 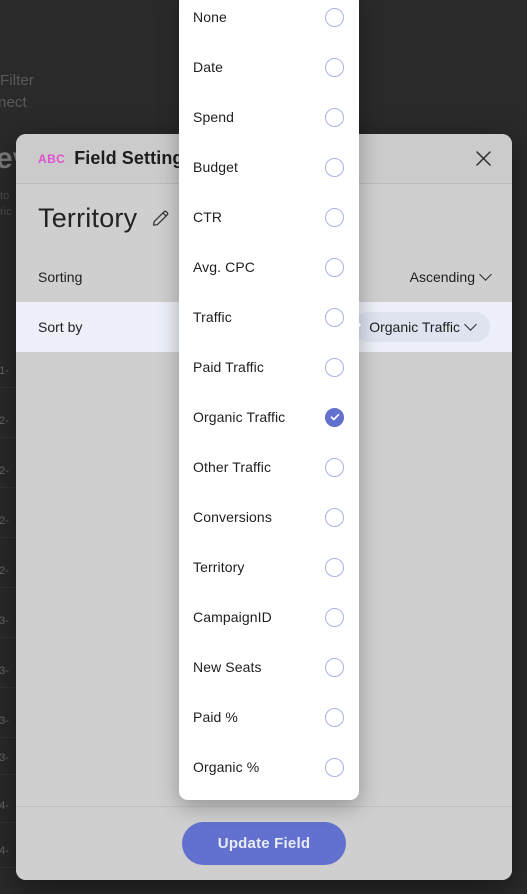 I want to click on dropdown-option-label: Avg. CPC, so click(x=224, y=267).